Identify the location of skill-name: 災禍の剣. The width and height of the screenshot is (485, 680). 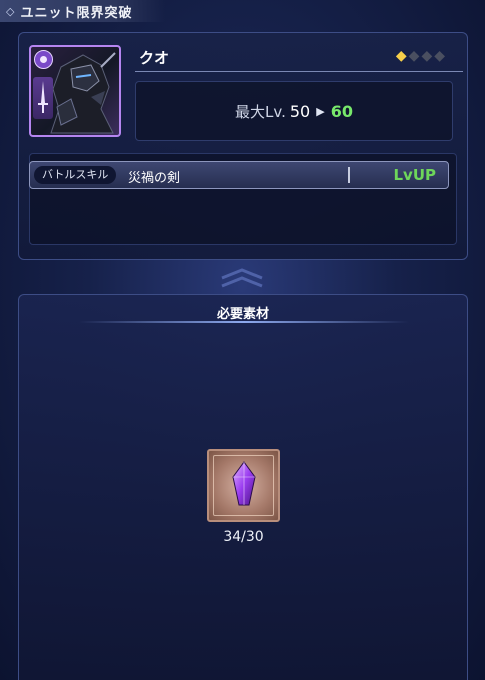
(154, 178).